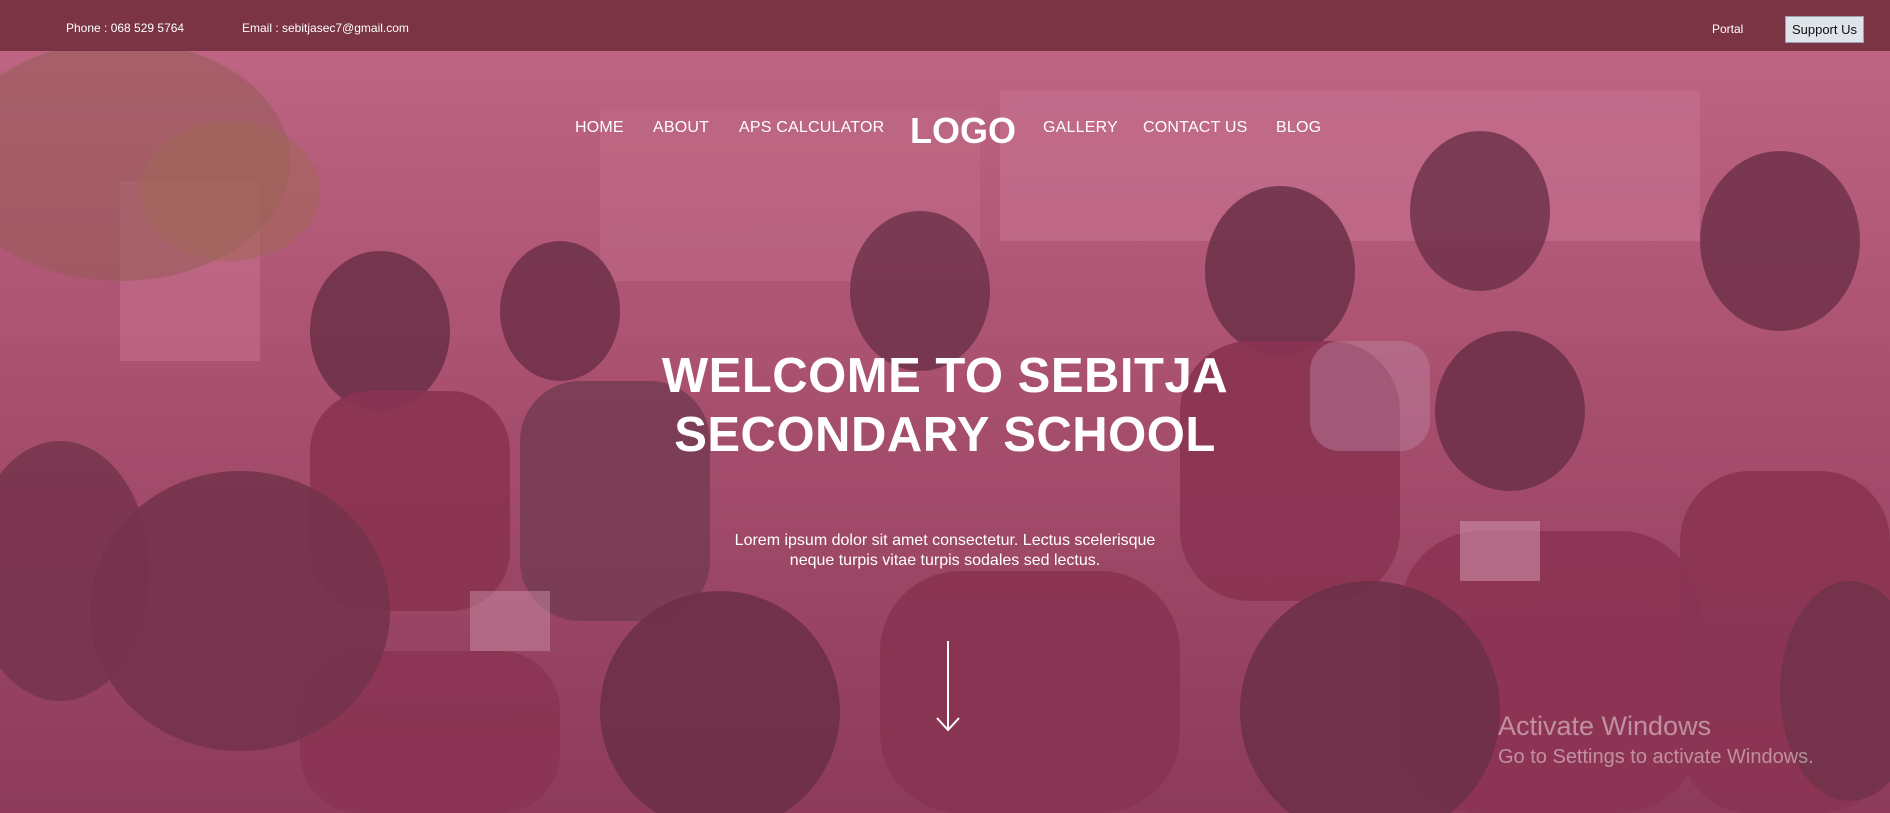 The width and height of the screenshot is (1890, 813). I want to click on phone-number: Phone : 068 529 5764, so click(125, 28).